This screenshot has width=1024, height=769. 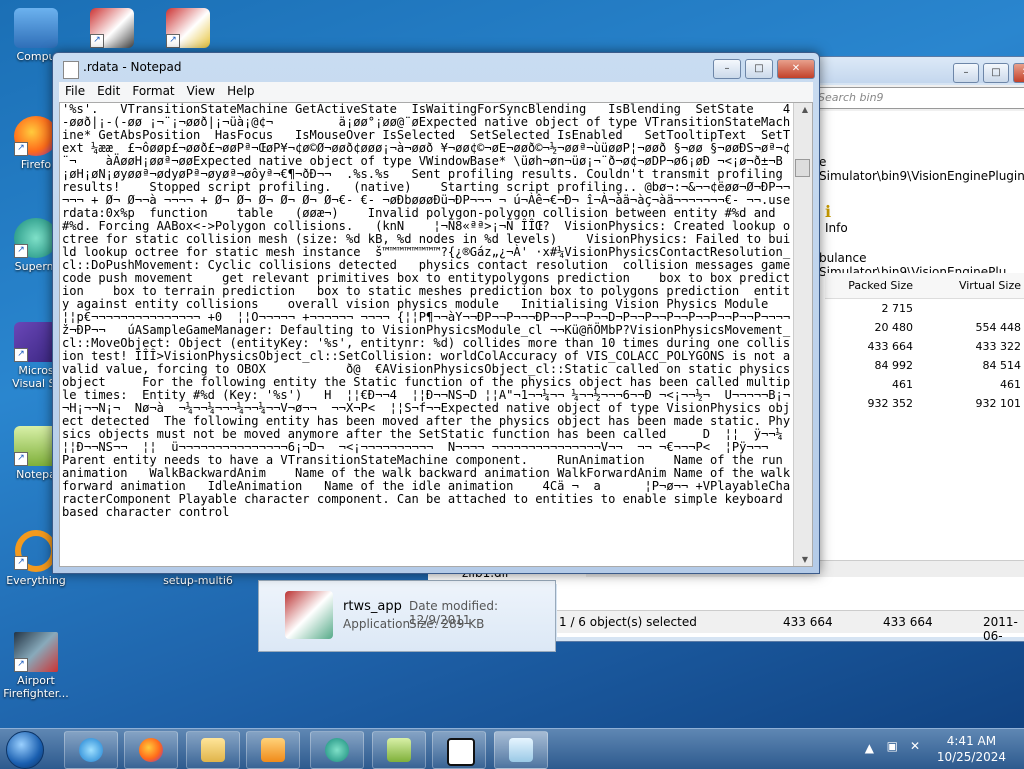 I want to click on clock-time: 4:41 AM, so click(x=971, y=741).